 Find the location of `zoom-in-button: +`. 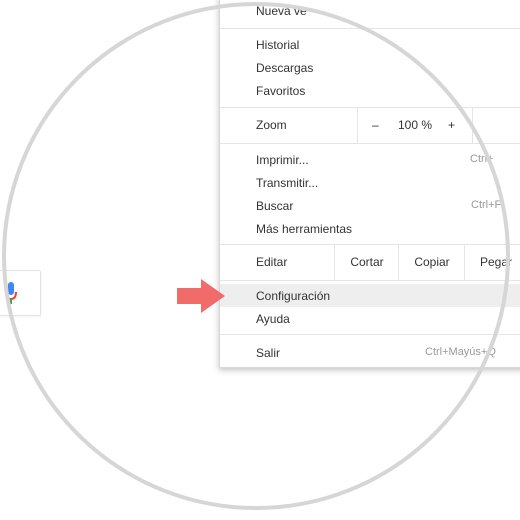

zoom-in-button: + is located at coordinates (451, 125).